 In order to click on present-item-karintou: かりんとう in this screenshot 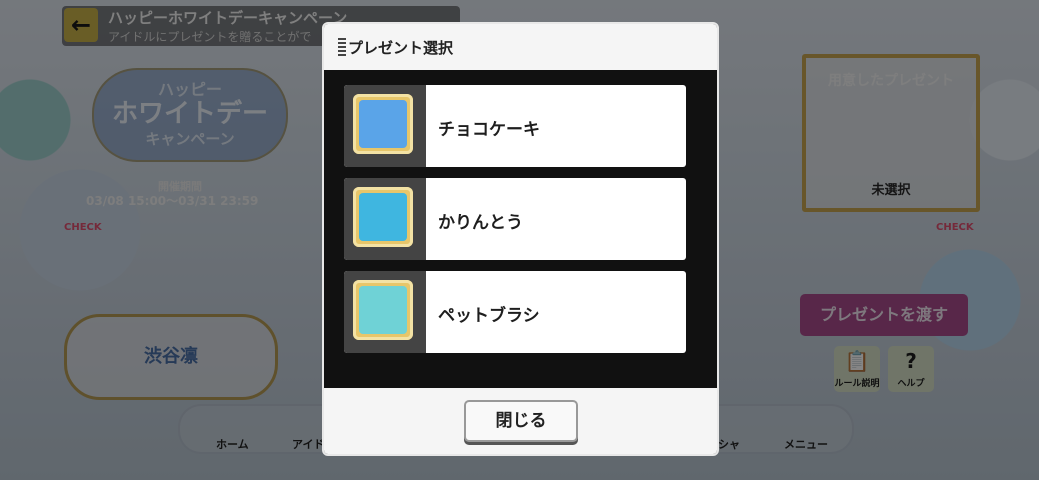, I will do `click(515, 219)`.